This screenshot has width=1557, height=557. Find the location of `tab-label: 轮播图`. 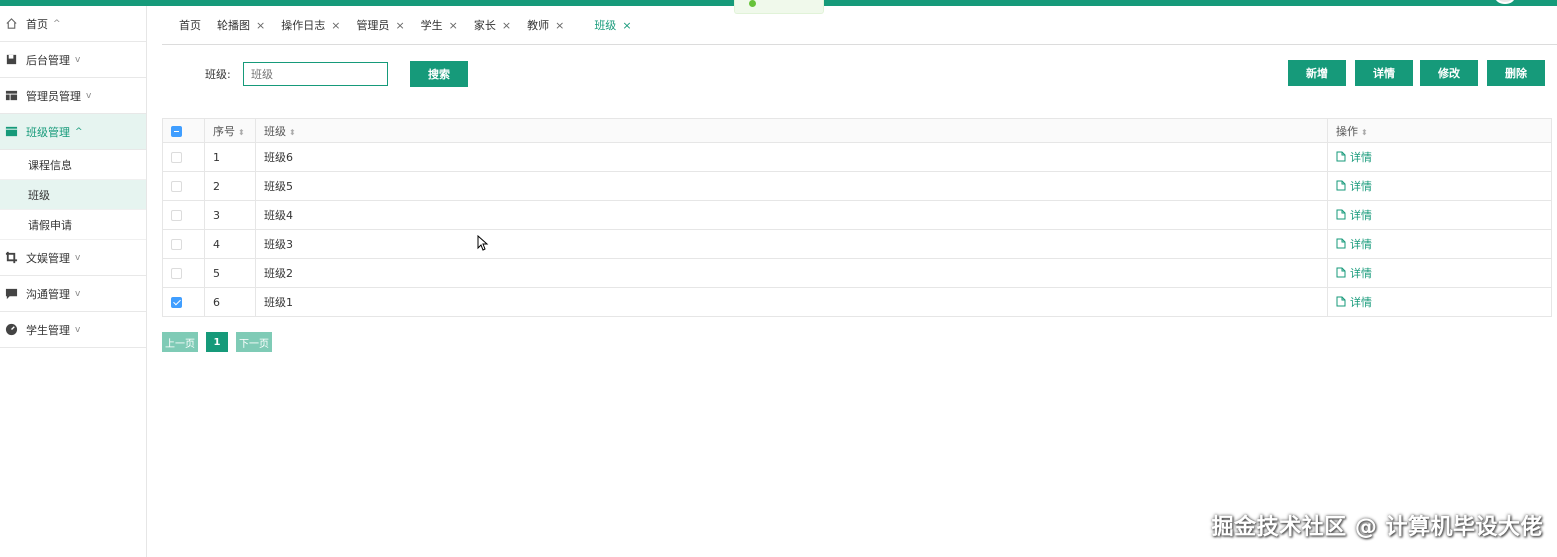

tab-label: 轮播图 is located at coordinates (233, 25).